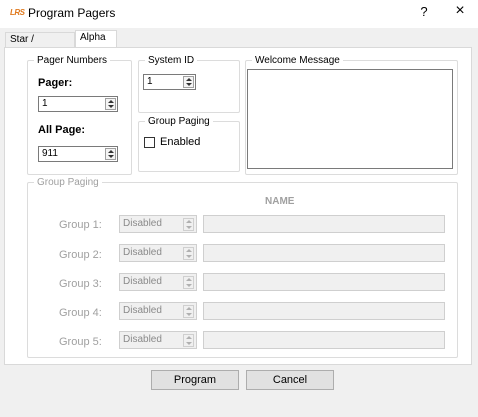 The height and width of the screenshot is (417, 478). Describe the element at coordinates (45, 103) in the screenshot. I see `pager-value: 1` at that location.